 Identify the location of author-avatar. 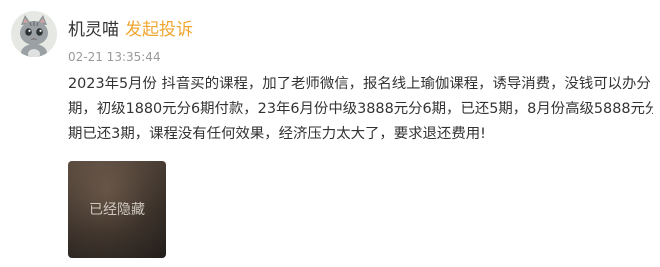
(34, 34).